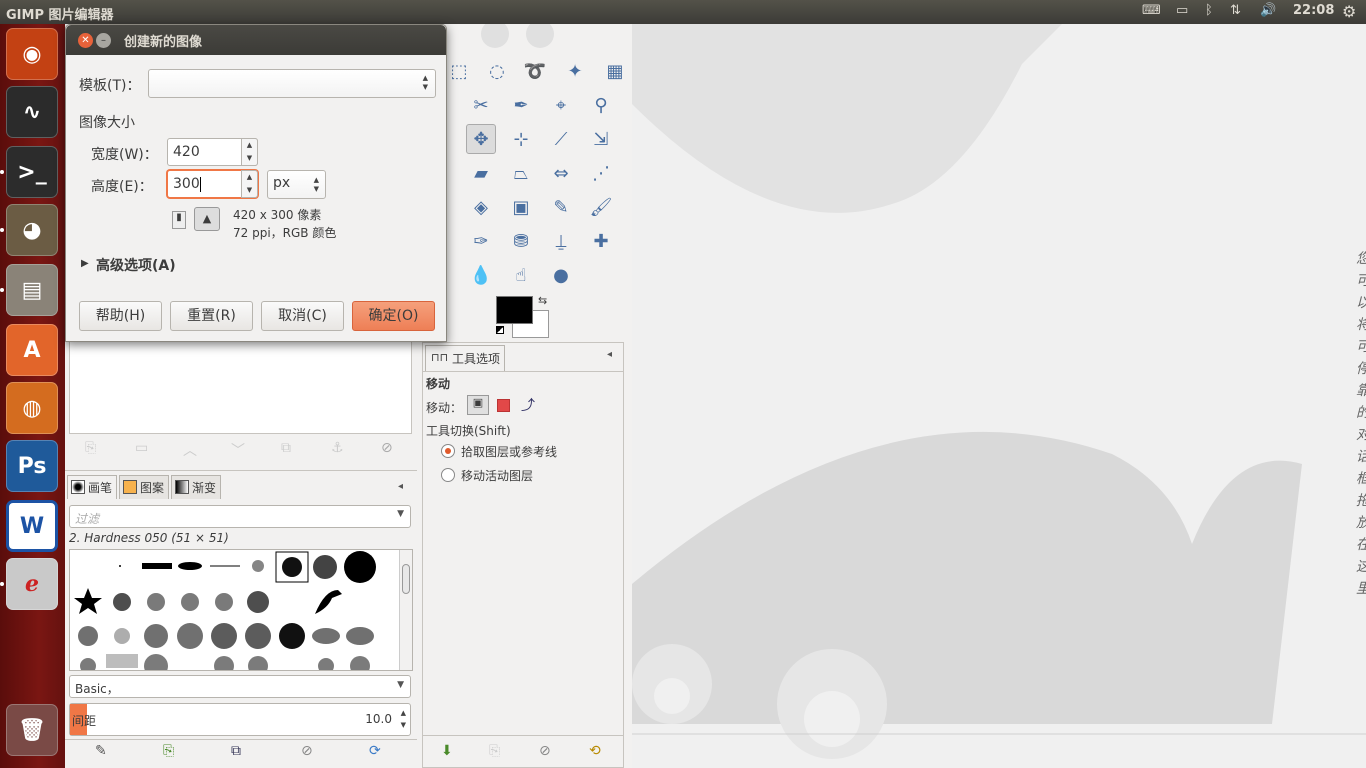  What do you see at coordinates (615, 71) in the screenshot?
I see `color-select-icon: ▦` at bounding box center [615, 71].